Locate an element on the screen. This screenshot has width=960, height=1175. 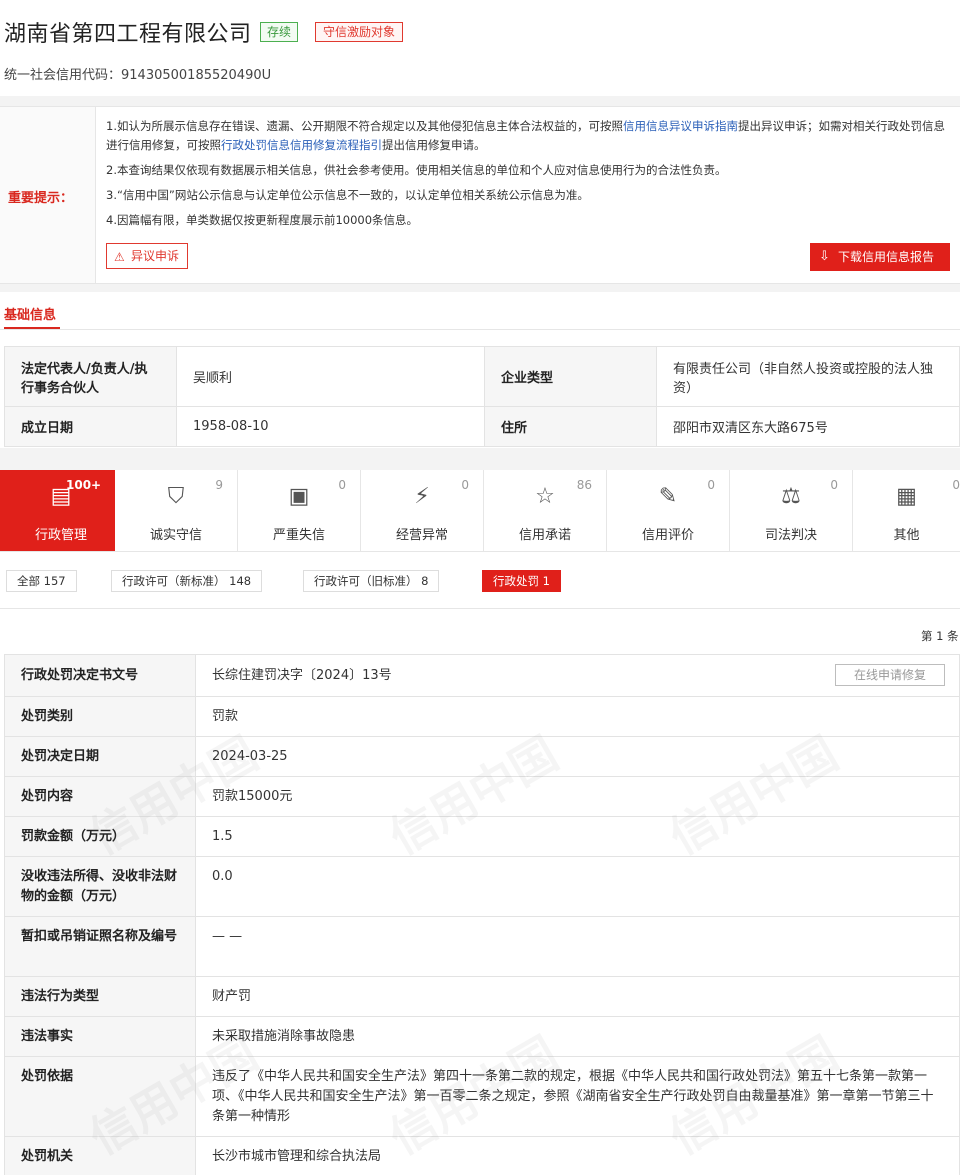
rep-label: 法定代表人/负责人/执行事务合伙人 is located at coordinates (90, 376).